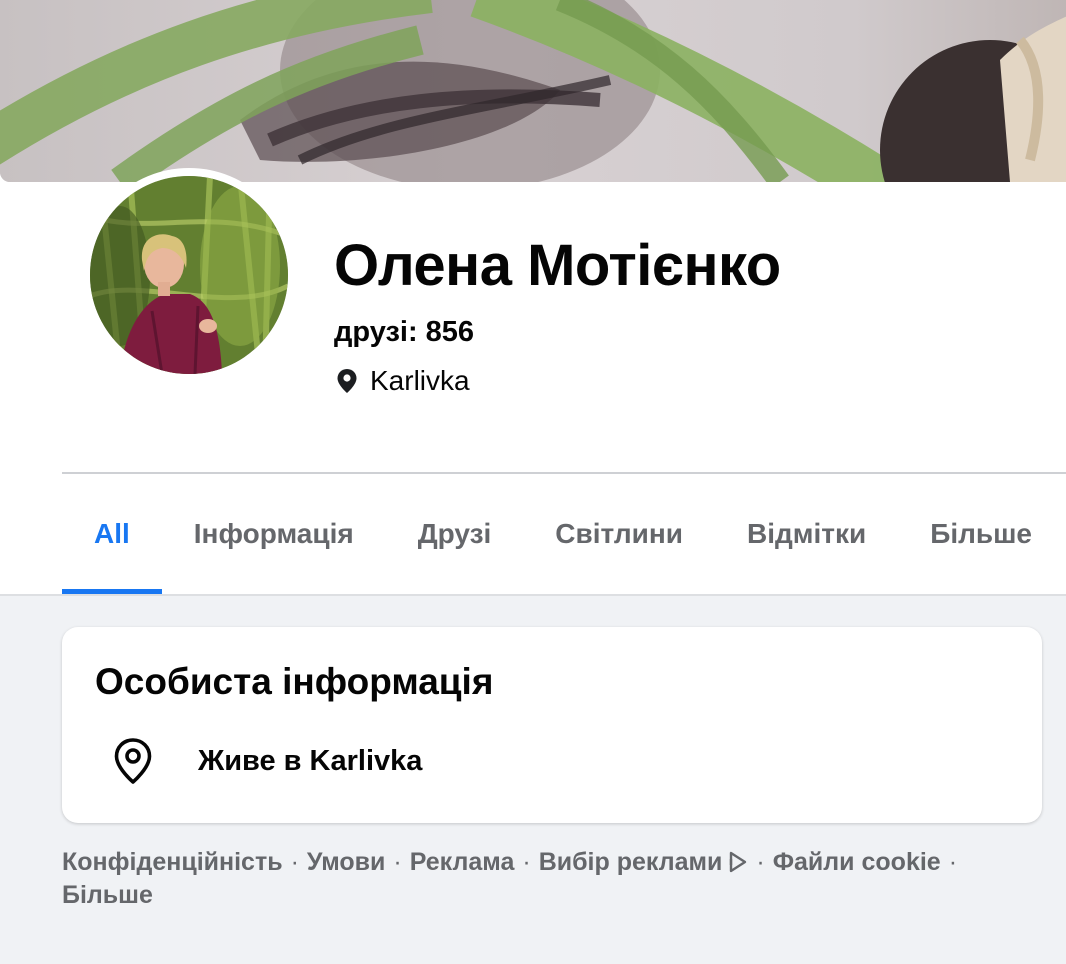 The width and height of the screenshot is (1066, 964). What do you see at coordinates (274, 534) in the screenshot?
I see `tab-information: Інформація` at bounding box center [274, 534].